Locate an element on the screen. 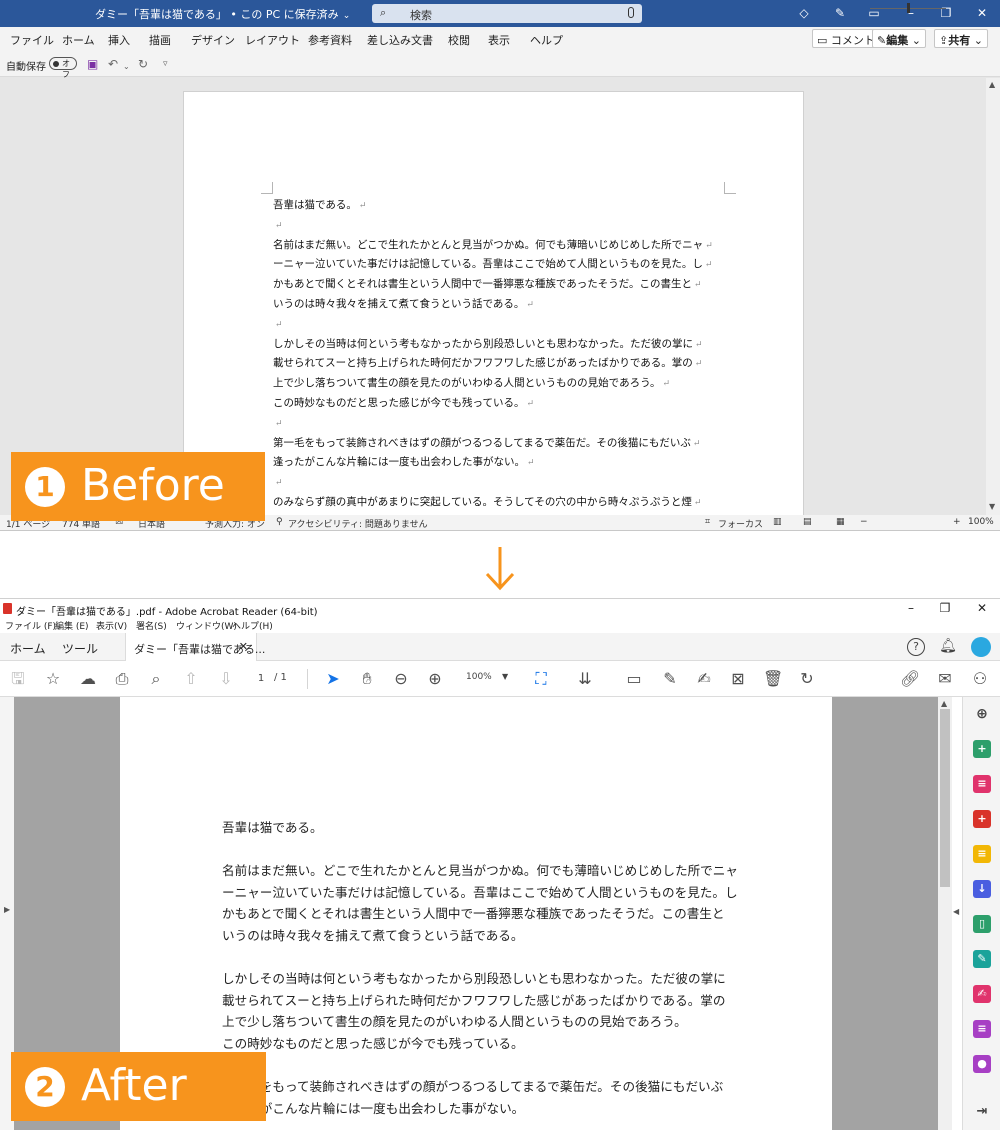  next-page-icon: ⇩ is located at coordinates (226, 679).